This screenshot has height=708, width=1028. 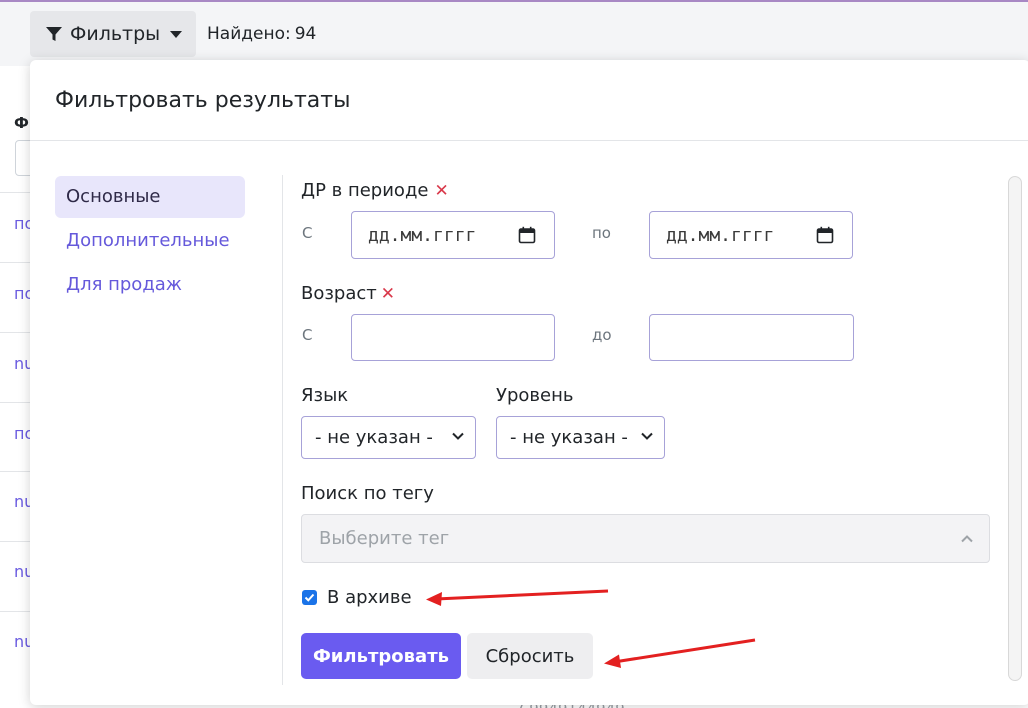 I want to click on age-from-input, so click(x=453, y=337).